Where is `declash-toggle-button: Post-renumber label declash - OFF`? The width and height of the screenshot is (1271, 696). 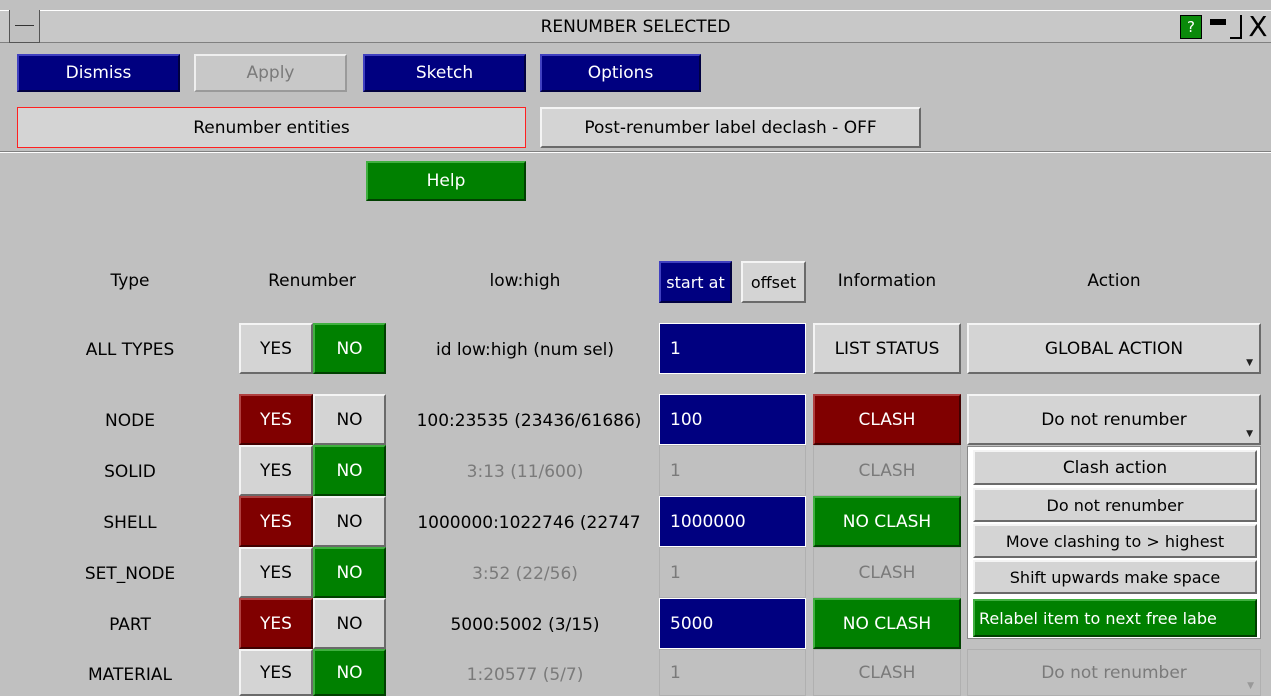 declash-toggle-button: Post-renumber label declash - OFF is located at coordinates (730, 127).